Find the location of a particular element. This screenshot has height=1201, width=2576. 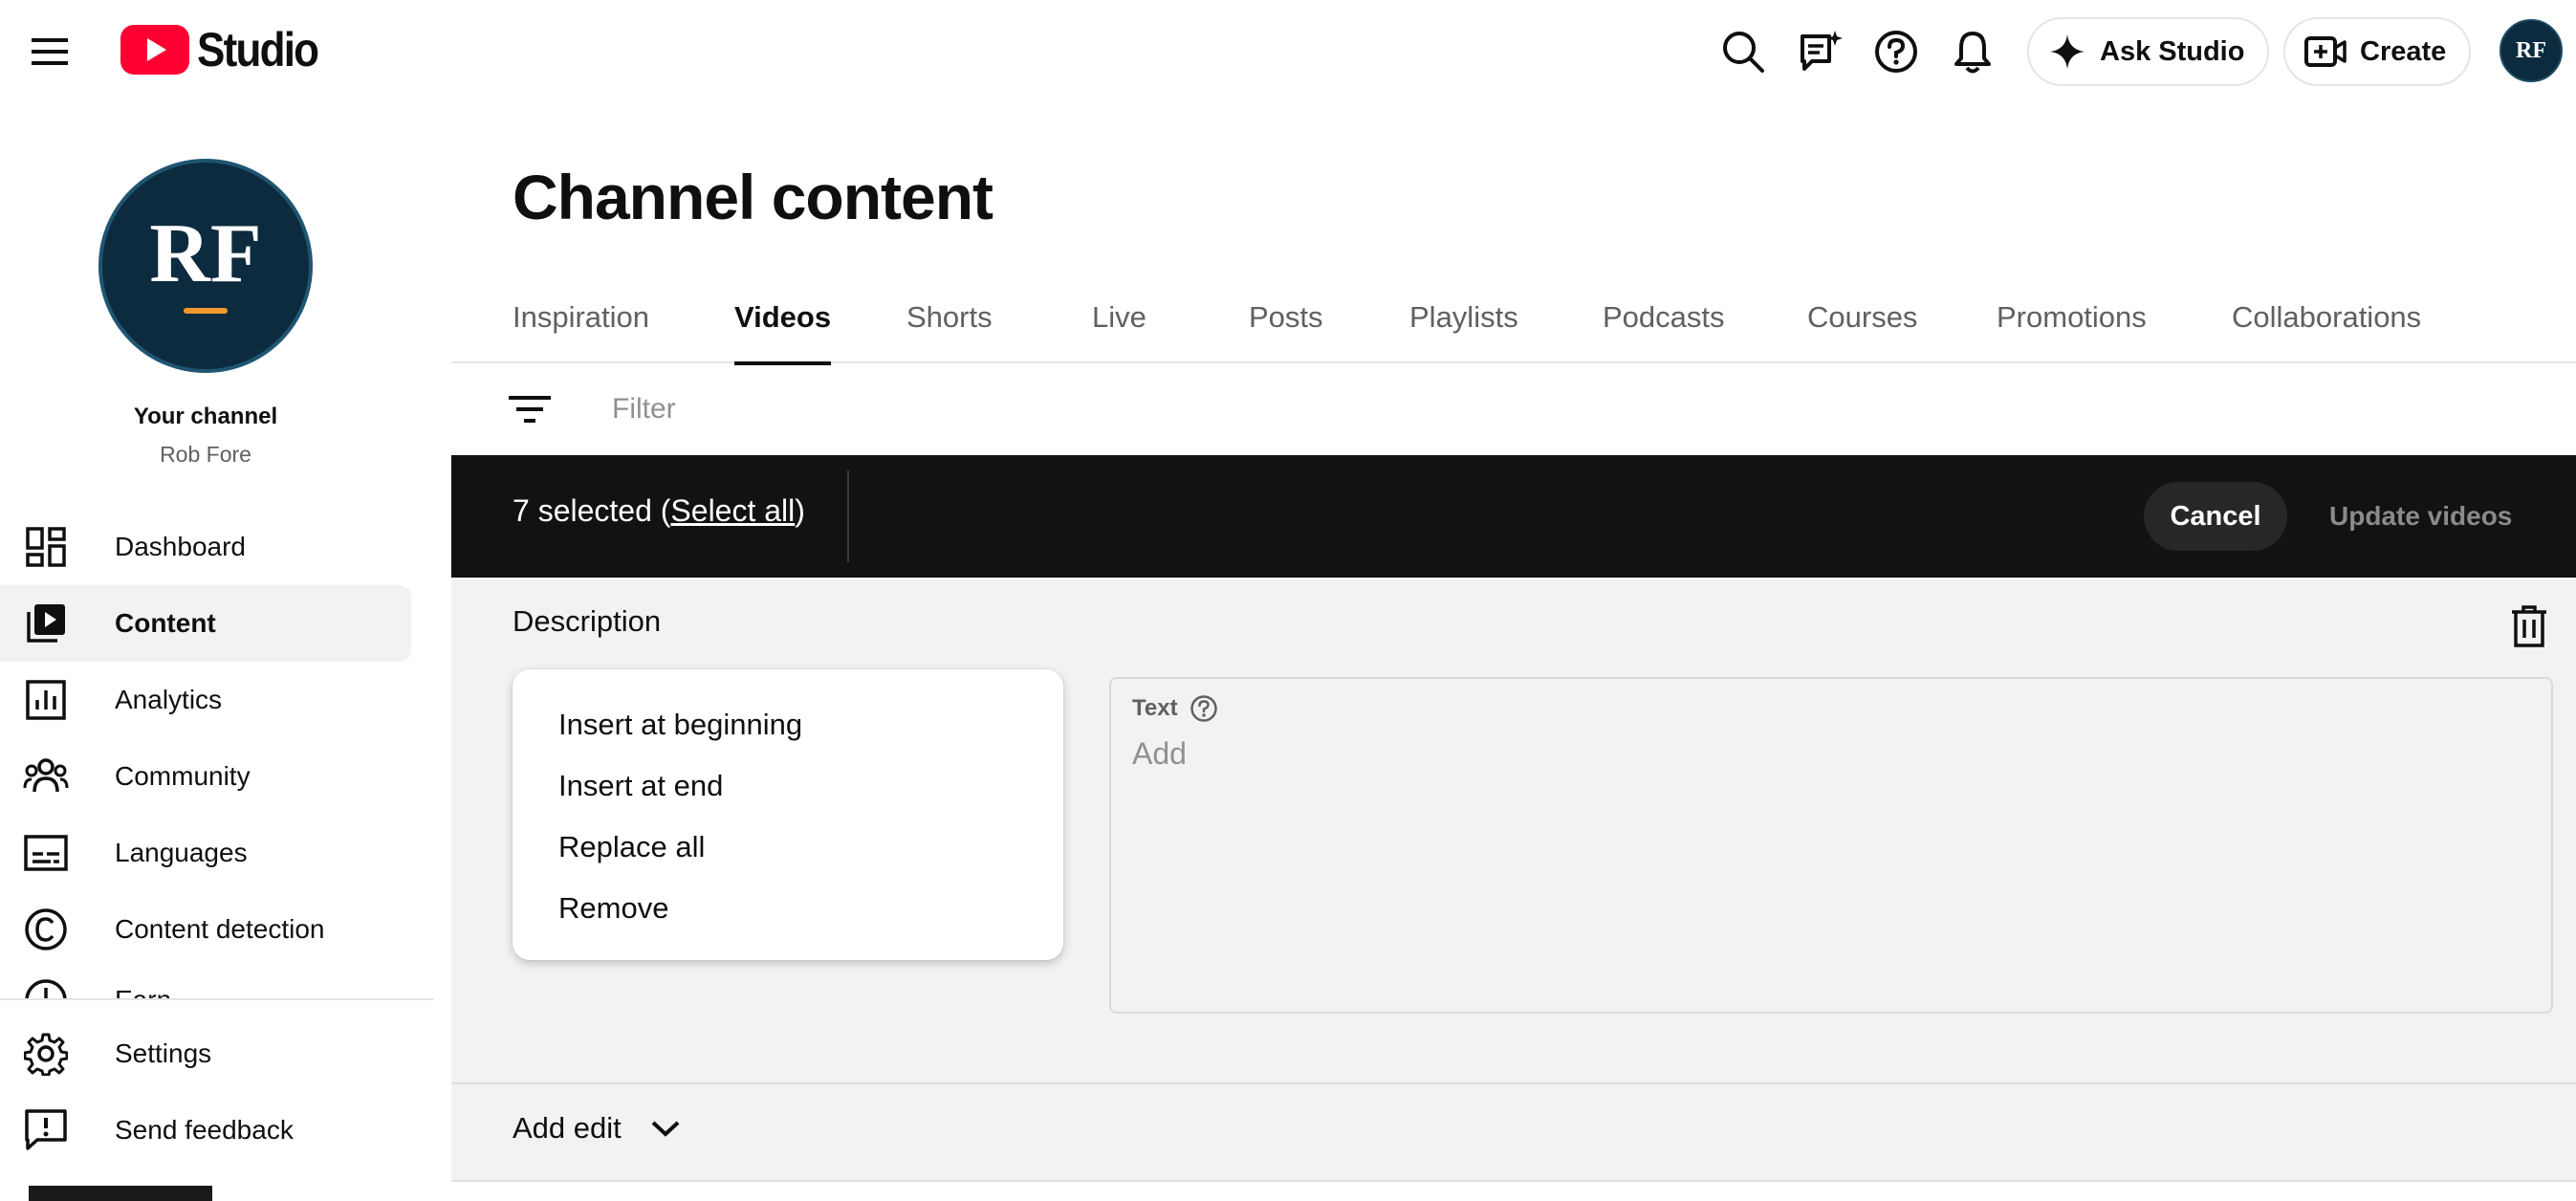

top-bar: Studio Ask Studio Create RF is located at coordinates (1288, 51).